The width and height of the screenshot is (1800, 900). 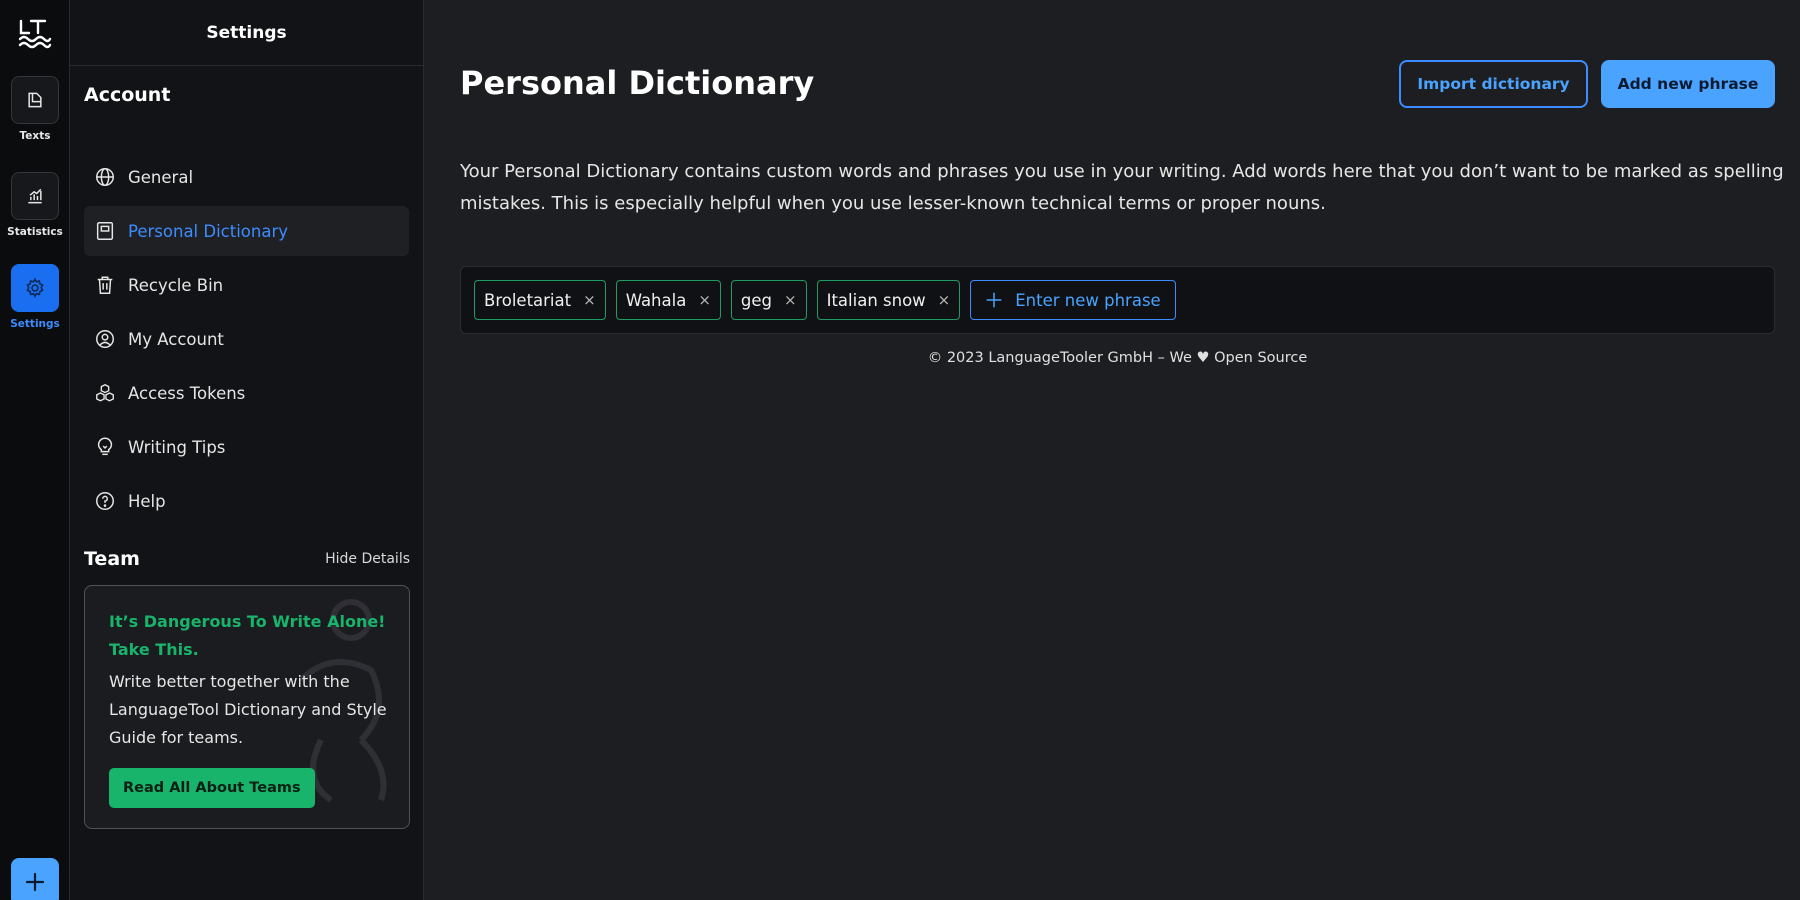 What do you see at coordinates (176, 339) in the screenshot?
I see `sidebar-item-label: My Account` at bounding box center [176, 339].